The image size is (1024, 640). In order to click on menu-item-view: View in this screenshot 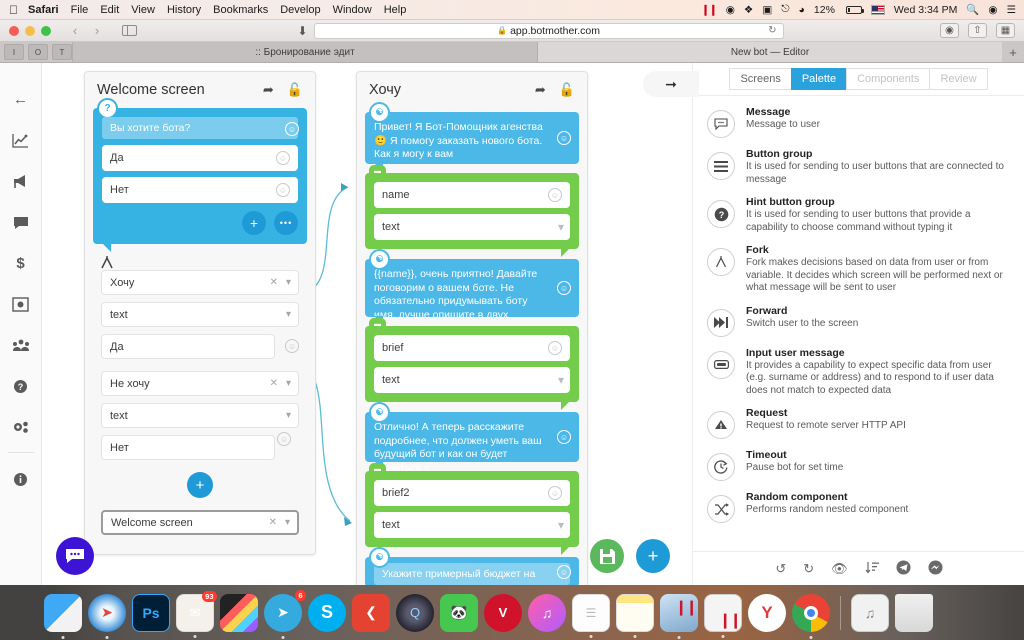, I will do `click(143, 10)`.